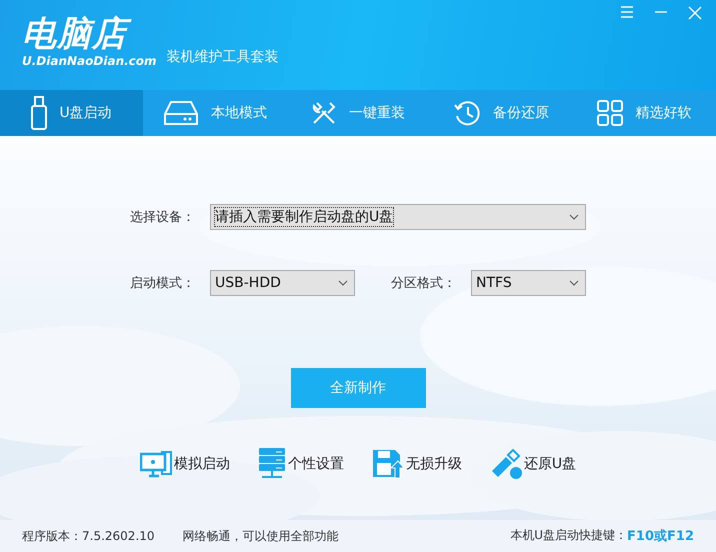  Describe the element at coordinates (388, 464) in the screenshot. I see `floppy-upload-icon` at that location.